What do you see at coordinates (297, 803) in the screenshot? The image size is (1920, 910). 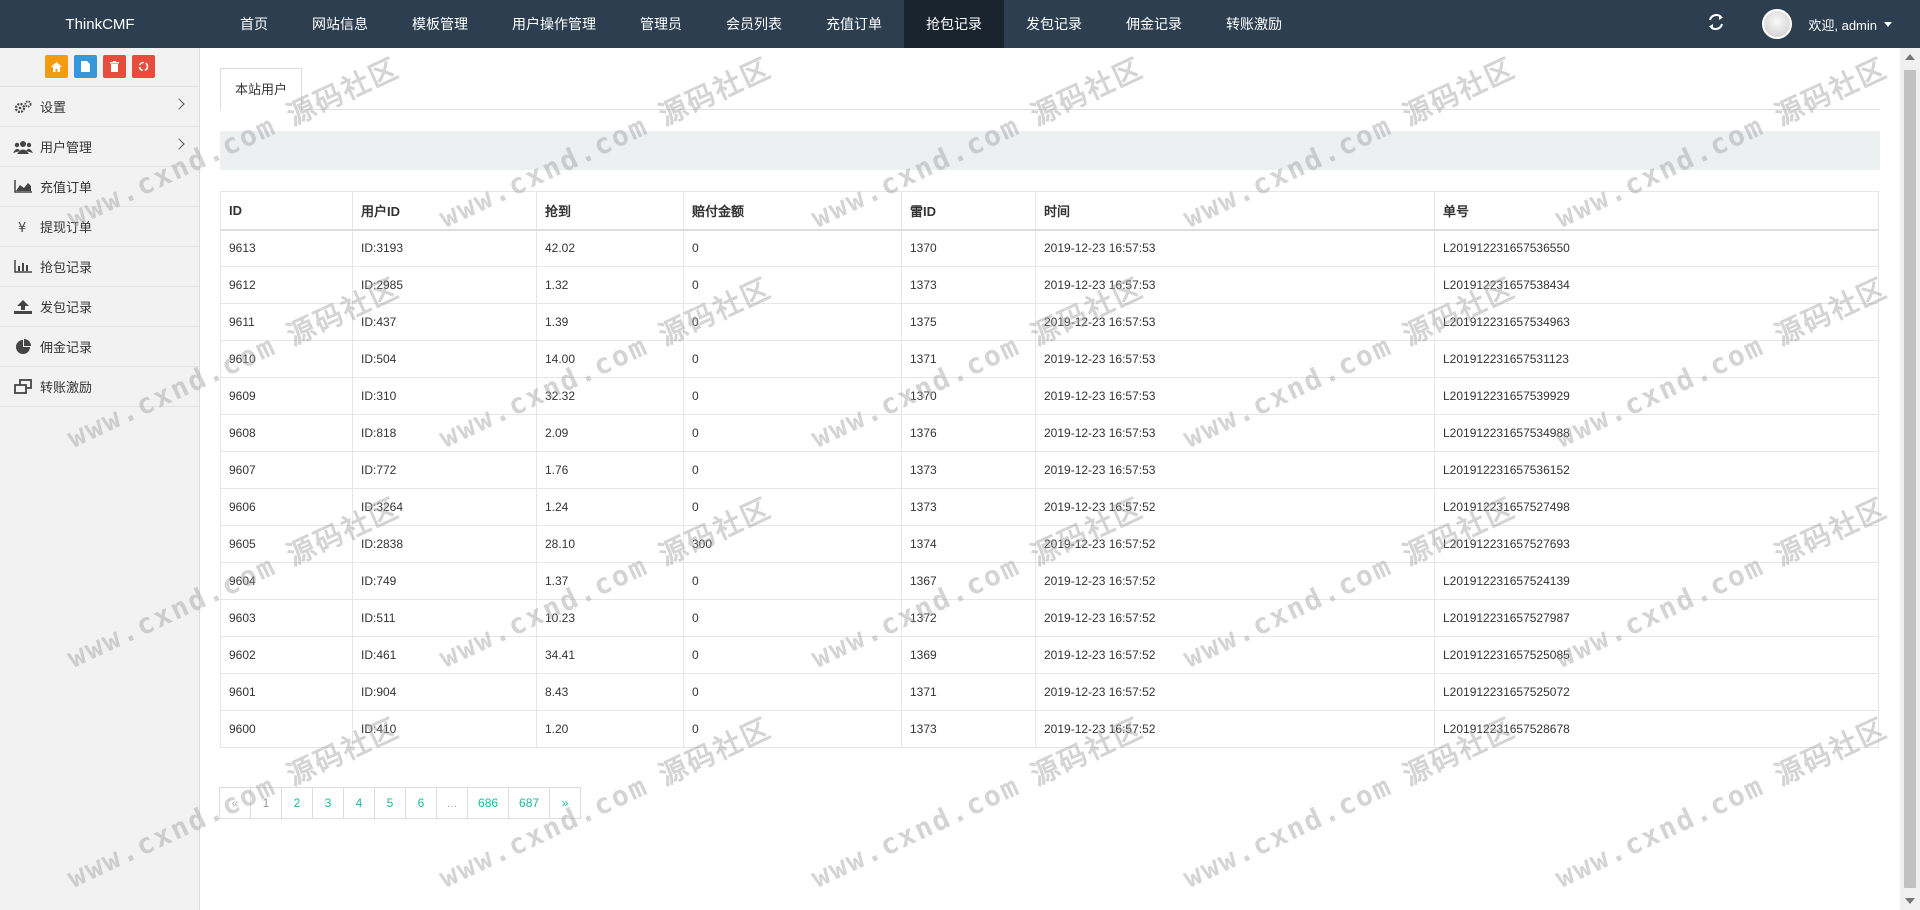 I see `page-link: 2` at bounding box center [297, 803].